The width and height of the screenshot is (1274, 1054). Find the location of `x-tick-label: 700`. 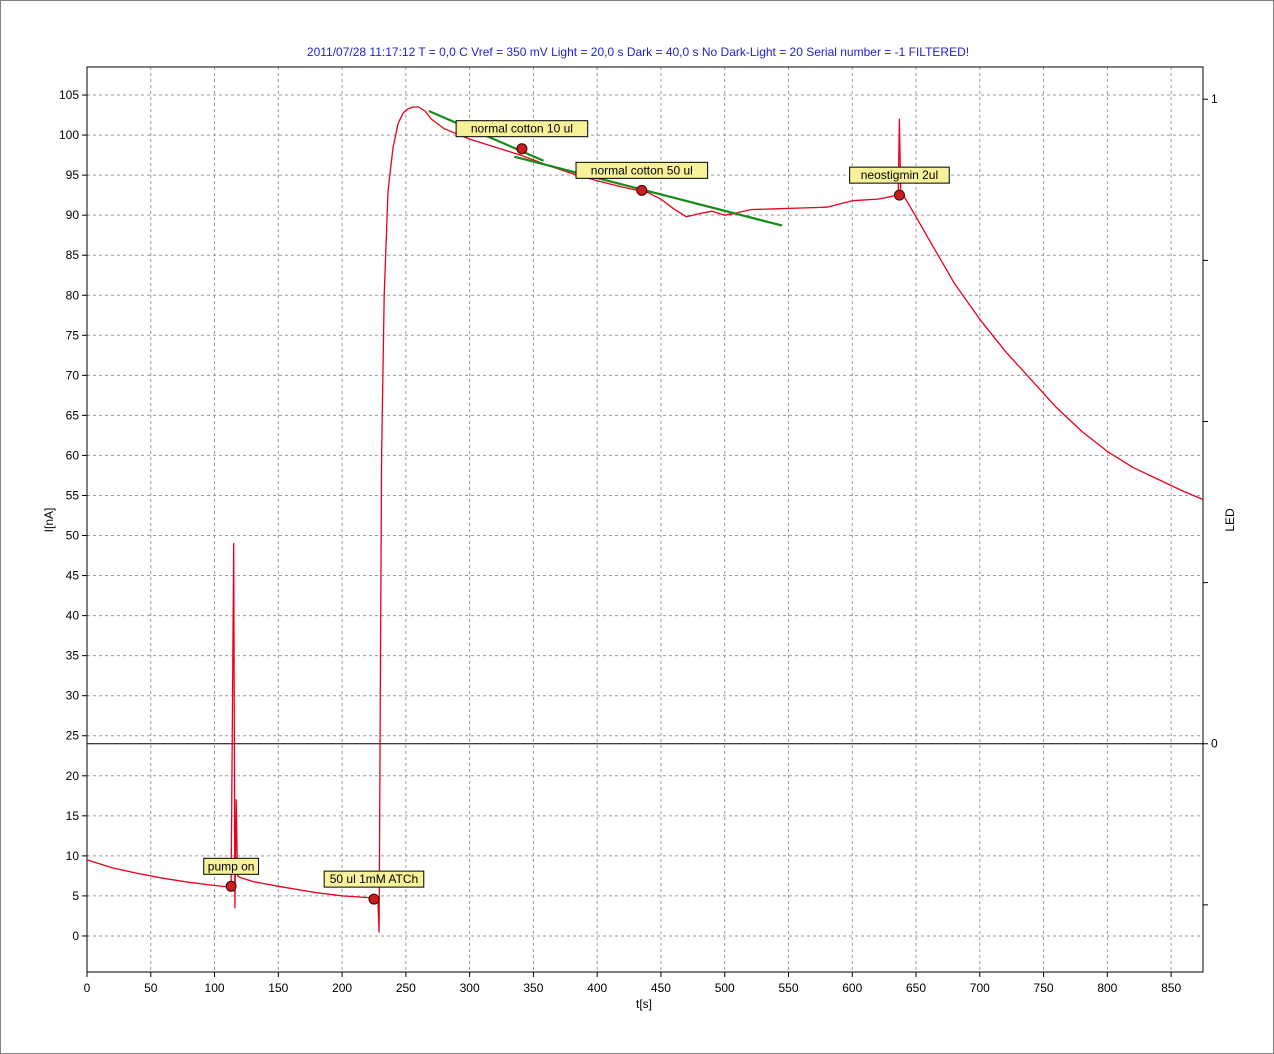

x-tick-label: 700 is located at coordinates (980, 988).